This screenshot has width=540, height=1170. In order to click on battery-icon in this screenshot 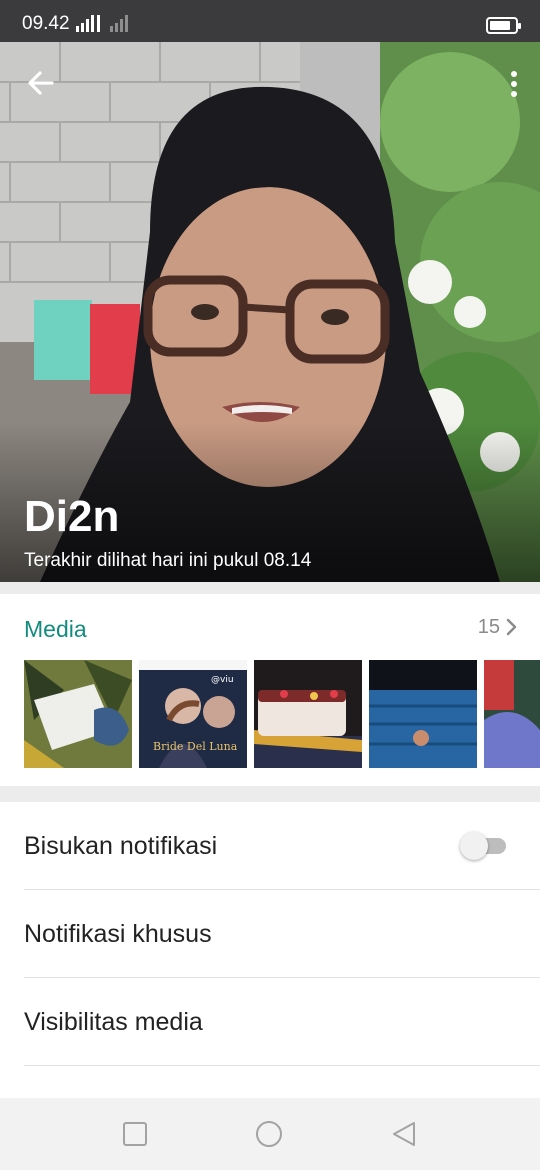, I will do `click(503, 25)`.